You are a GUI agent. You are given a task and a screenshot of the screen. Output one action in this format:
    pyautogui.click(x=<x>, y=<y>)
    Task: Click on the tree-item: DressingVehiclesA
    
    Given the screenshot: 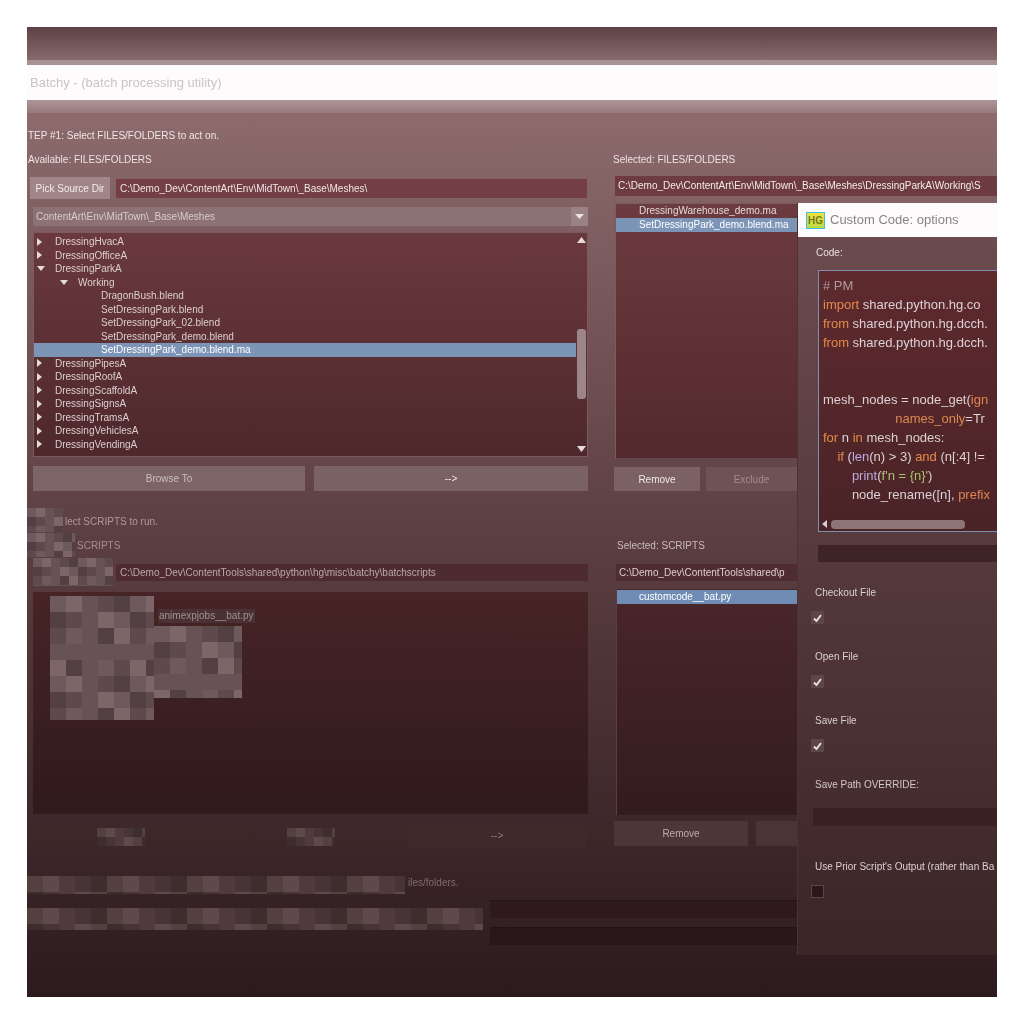 What is the action you would take?
    pyautogui.click(x=305, y=431)
    